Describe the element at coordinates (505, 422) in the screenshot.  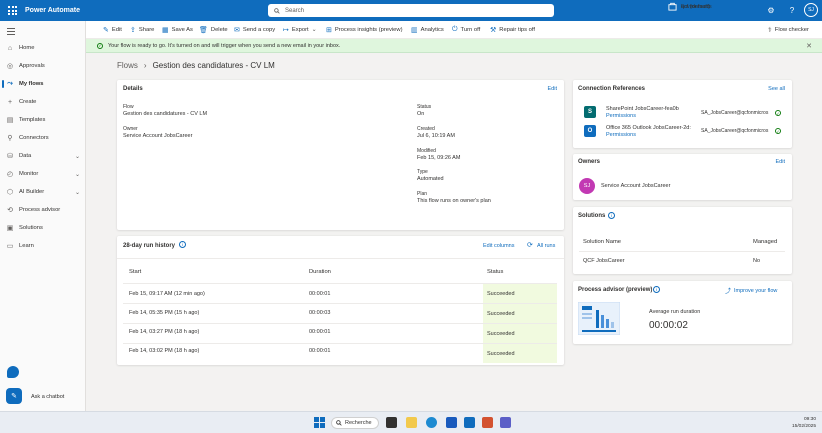
I see `teams-icon` at that location.